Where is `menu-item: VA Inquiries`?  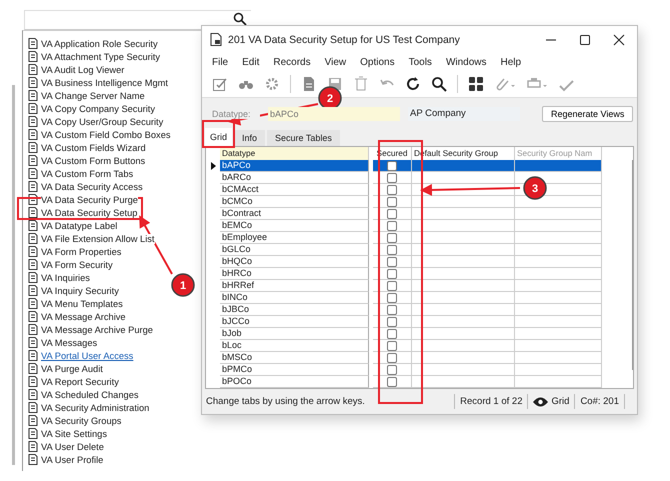
menu-item: VA Inquiries is located at coordinates (65, 277).